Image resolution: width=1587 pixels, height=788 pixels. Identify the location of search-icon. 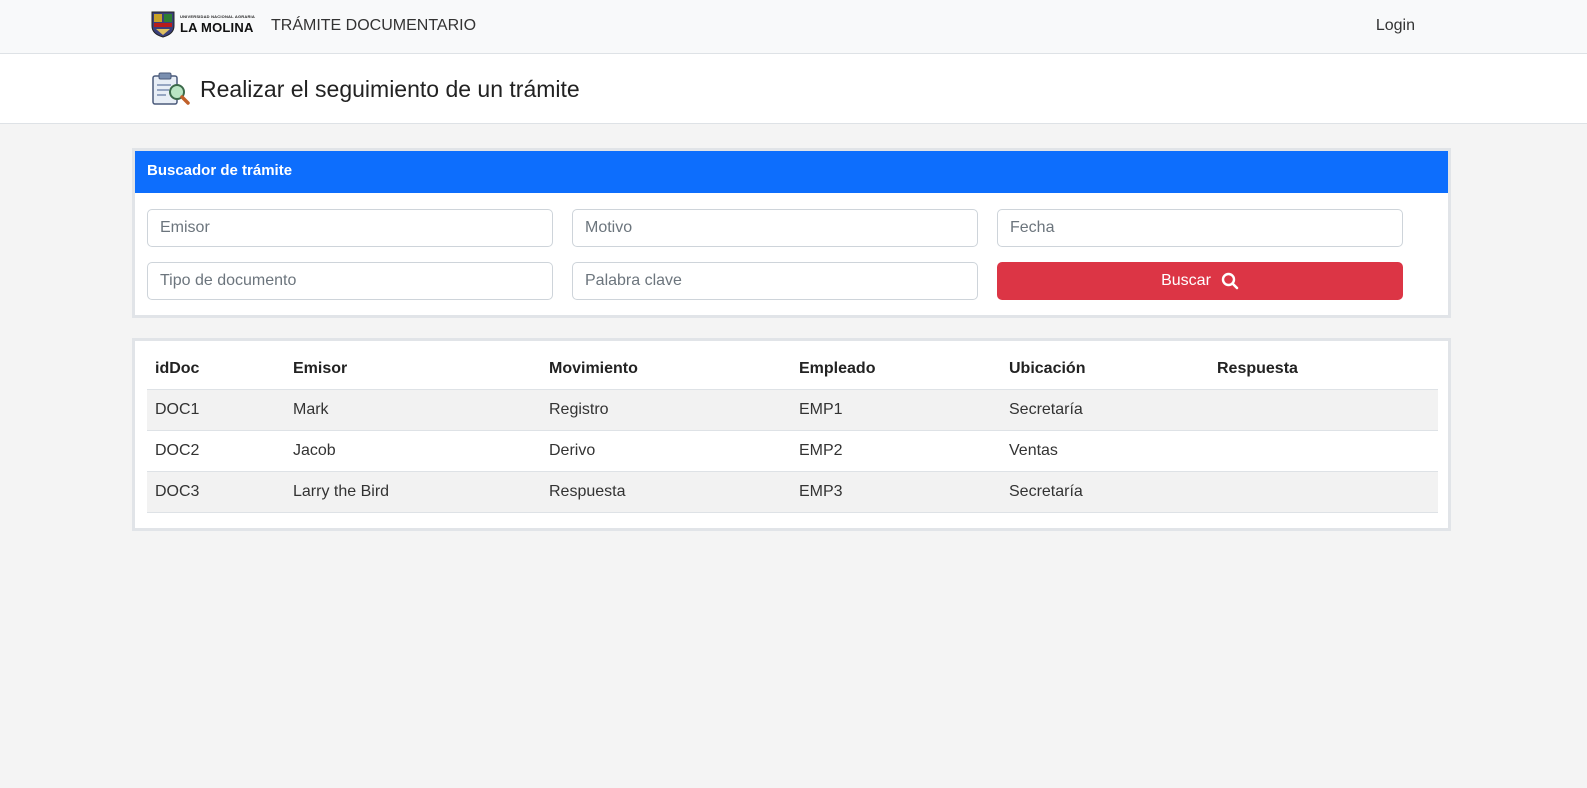
(1230, 281).